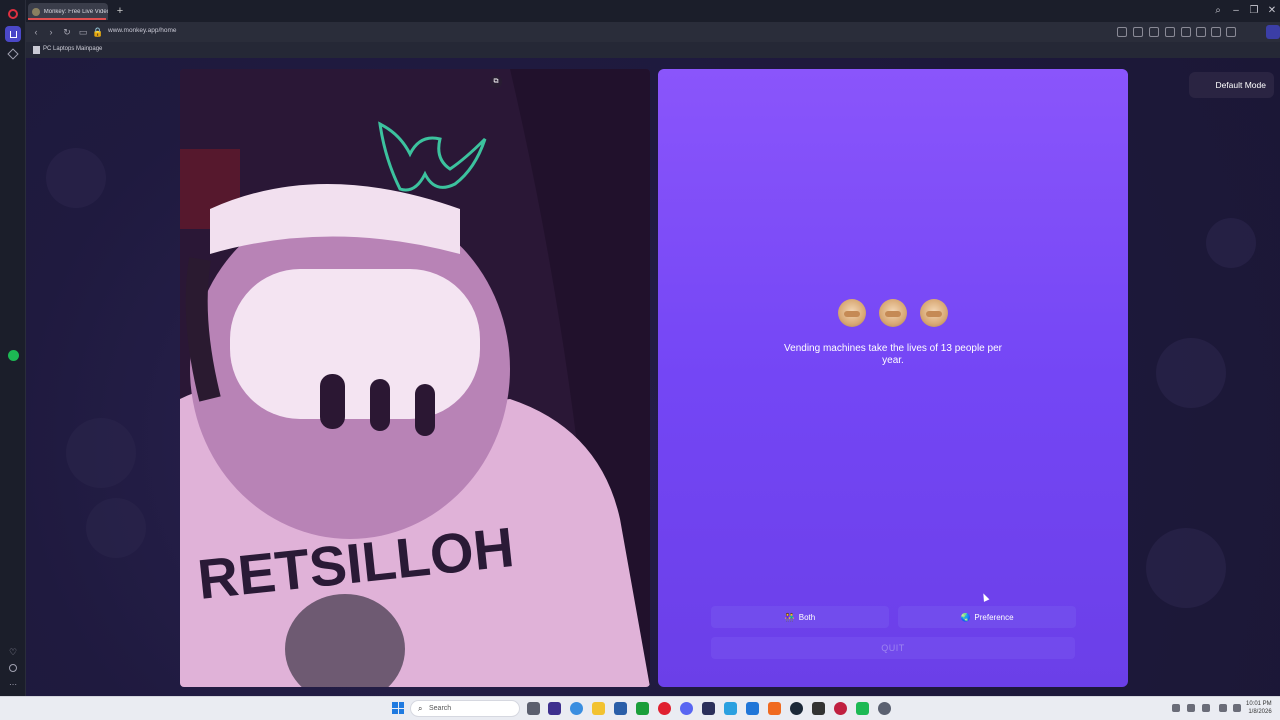  I want to click on edge-icon, so click(576, 708).